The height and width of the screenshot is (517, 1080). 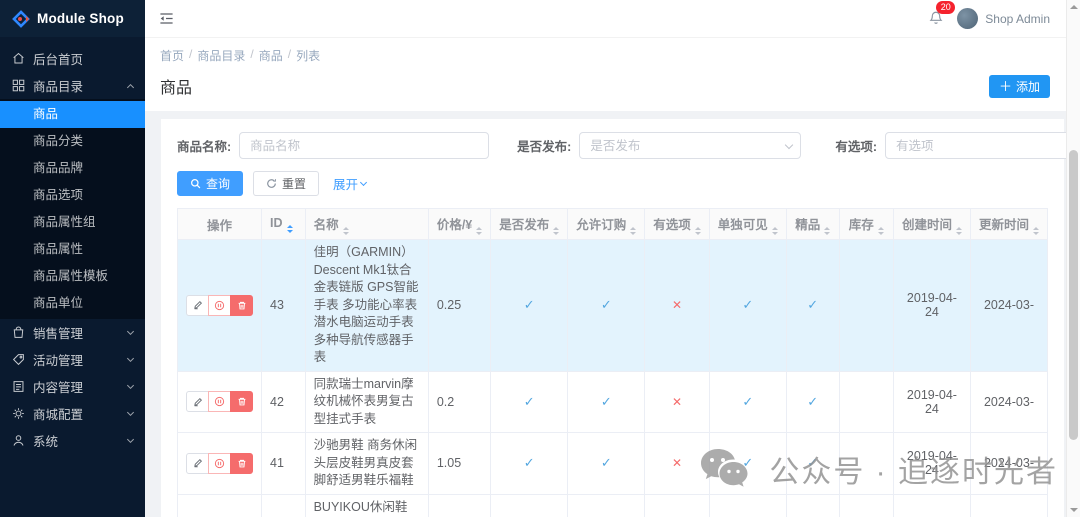 What do you see at coordinates (283, 224) in the screenshot?
I see `column-header: ID` at bounding box center [283, 224].